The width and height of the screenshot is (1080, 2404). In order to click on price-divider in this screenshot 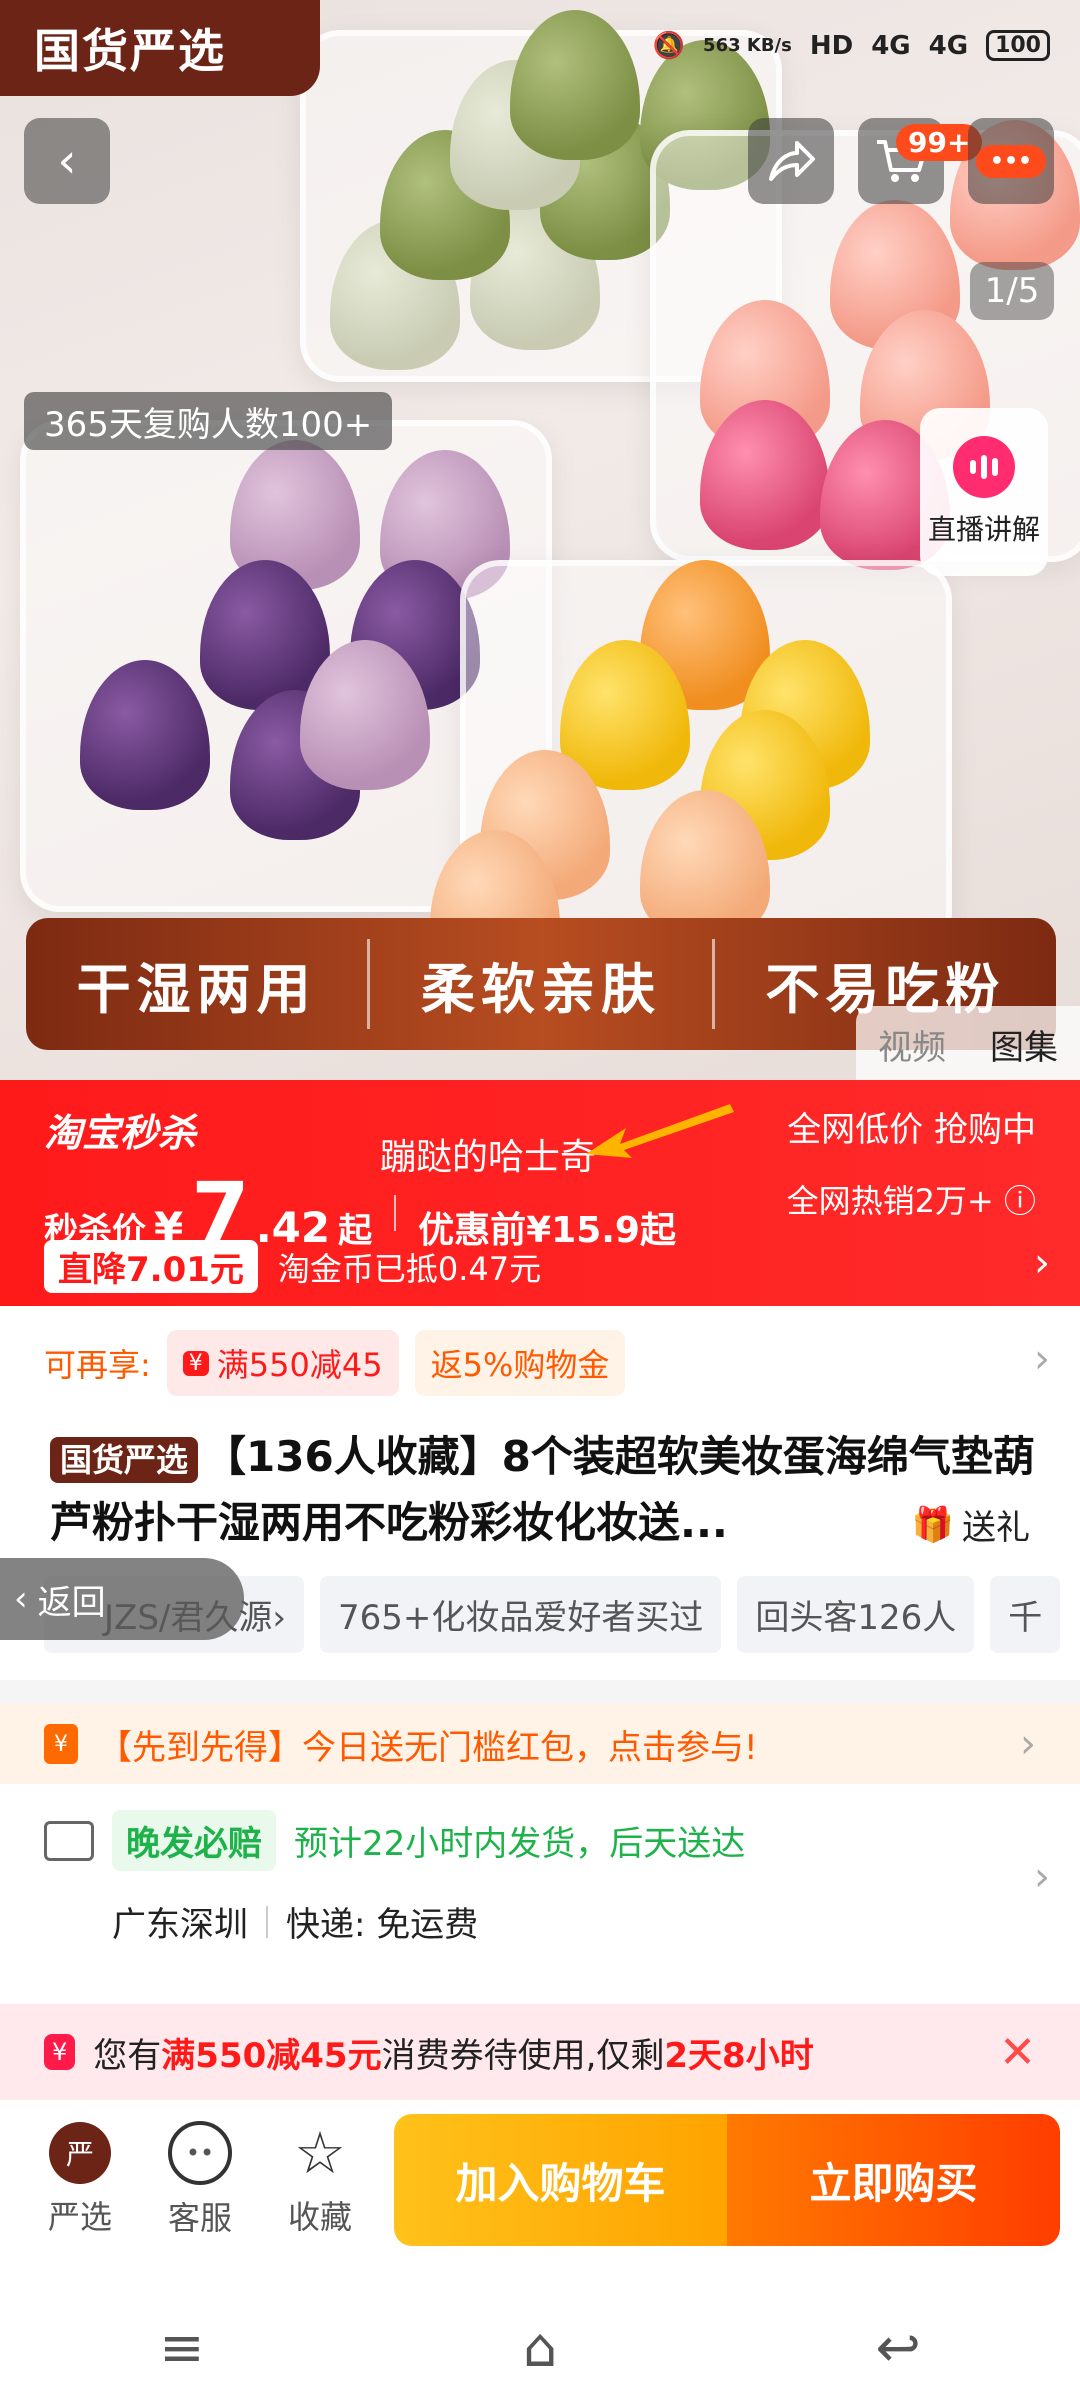, I will do `click(395, 1213)`.